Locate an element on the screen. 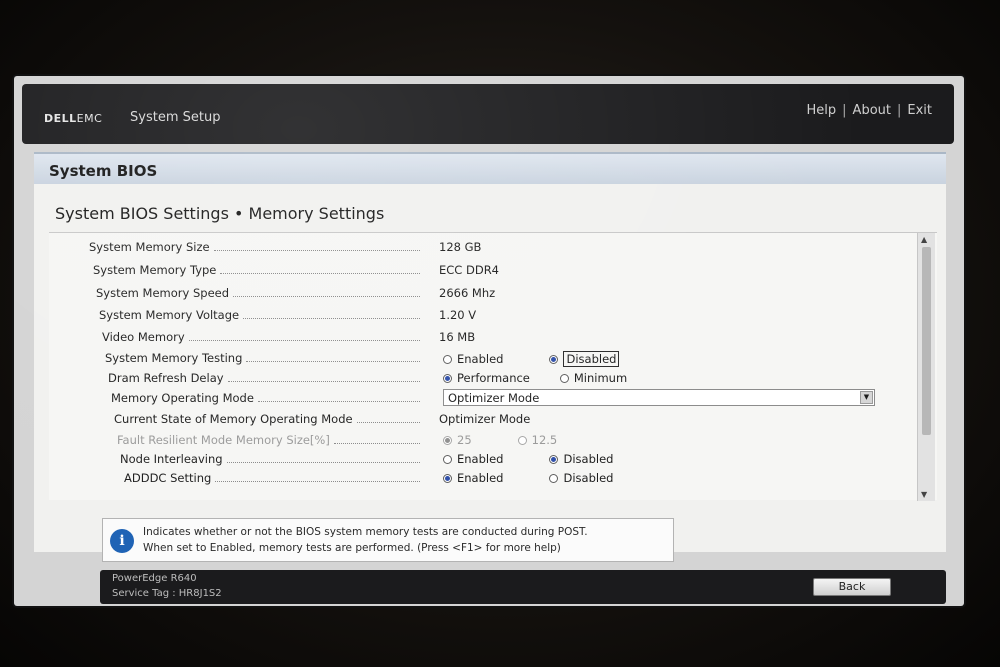 The height and width of the screenshot is (667, 1000). setting-label-text: Dram Refresh Delay is located at coordinates (166, 378).